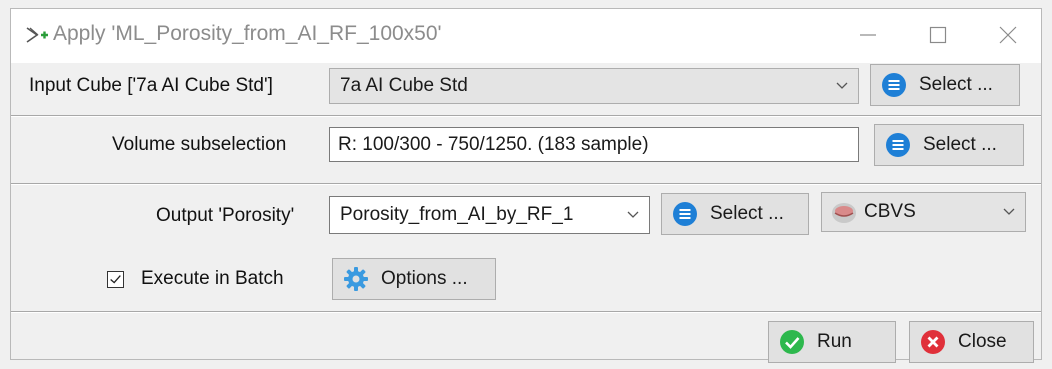  Describe the element at coordinates (457, 214) in the screenshot. I see `output-porosity-selected: Porosity_from_AI_by_RF_1` at that location.